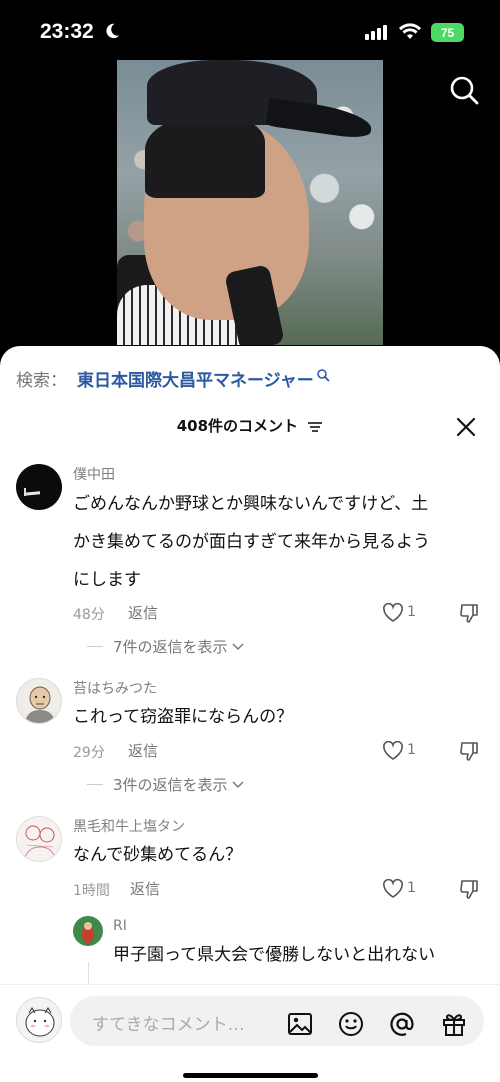  Describe the element at coordinates (129, 826) in the screenshot. I see `comment-username: 黒毛和牛上塩タン` at that location.